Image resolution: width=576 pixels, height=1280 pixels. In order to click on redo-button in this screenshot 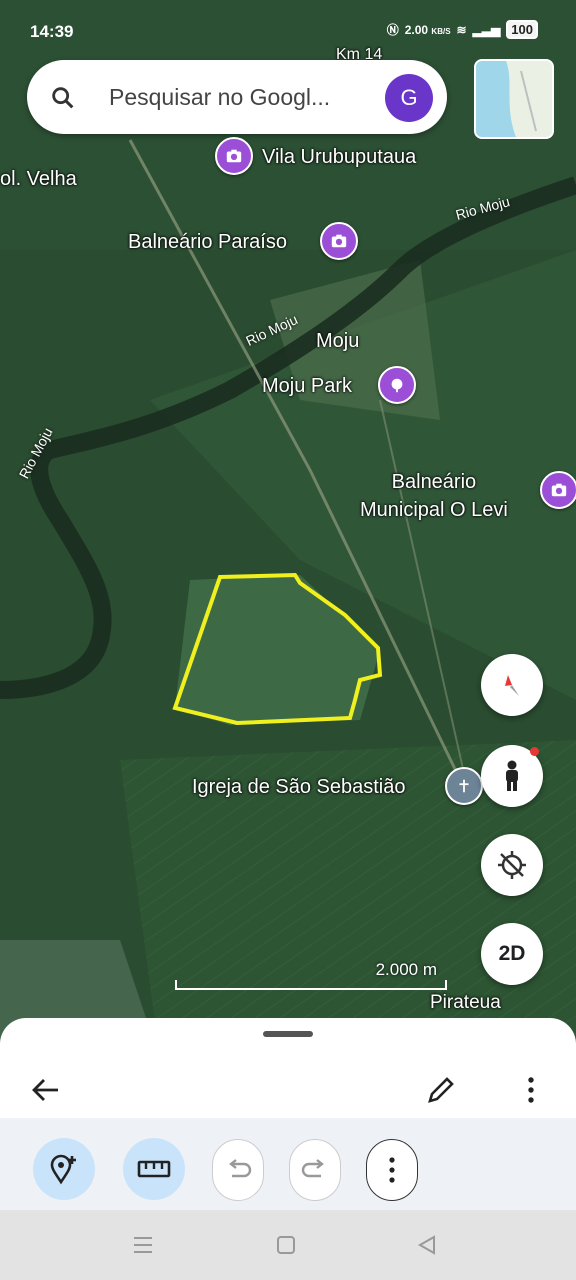, I will do `click(315, 1170)`.